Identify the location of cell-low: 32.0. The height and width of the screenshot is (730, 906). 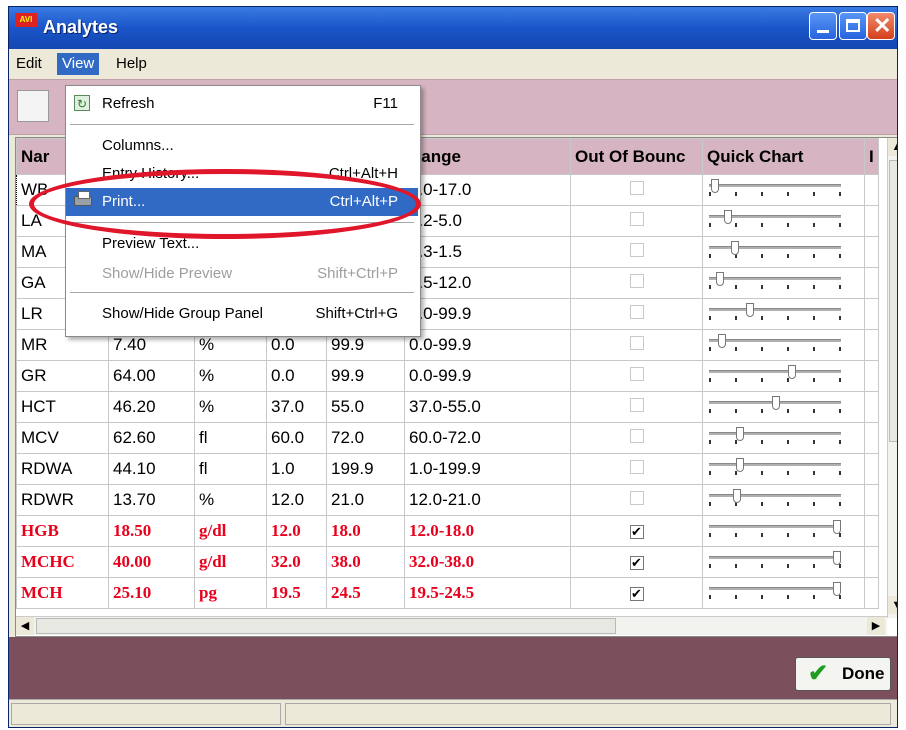
(296, 562).